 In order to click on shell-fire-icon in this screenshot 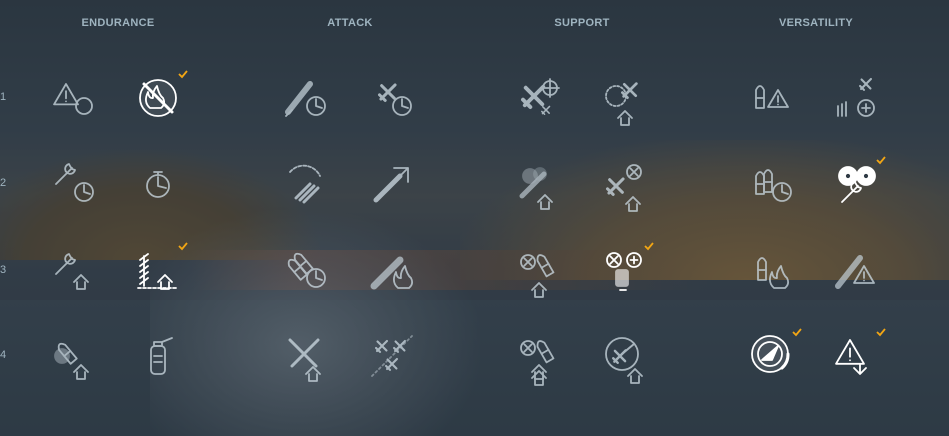, I will do `click(392, 273)`.